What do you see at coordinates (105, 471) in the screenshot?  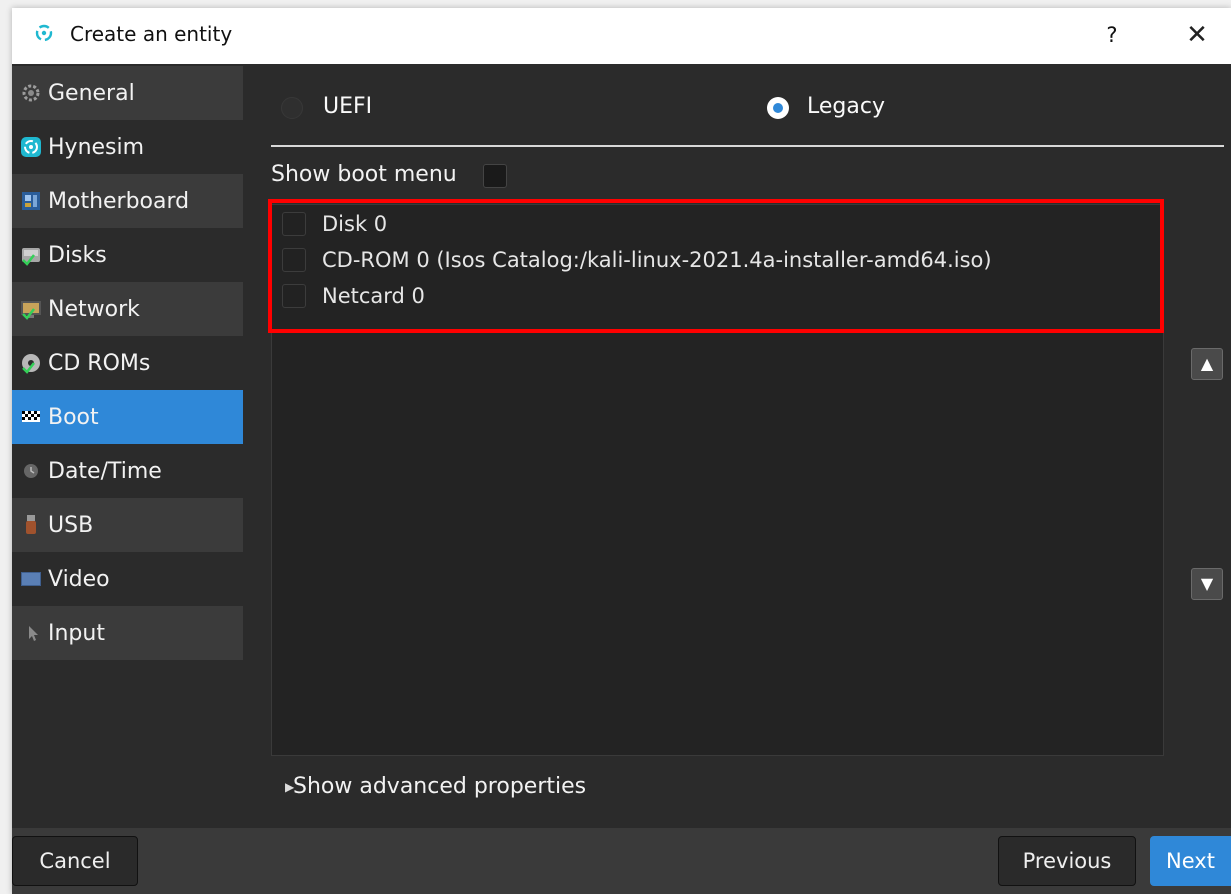 I see `sidebar-item-label: Date/Time` at bounding box center [105, 471].